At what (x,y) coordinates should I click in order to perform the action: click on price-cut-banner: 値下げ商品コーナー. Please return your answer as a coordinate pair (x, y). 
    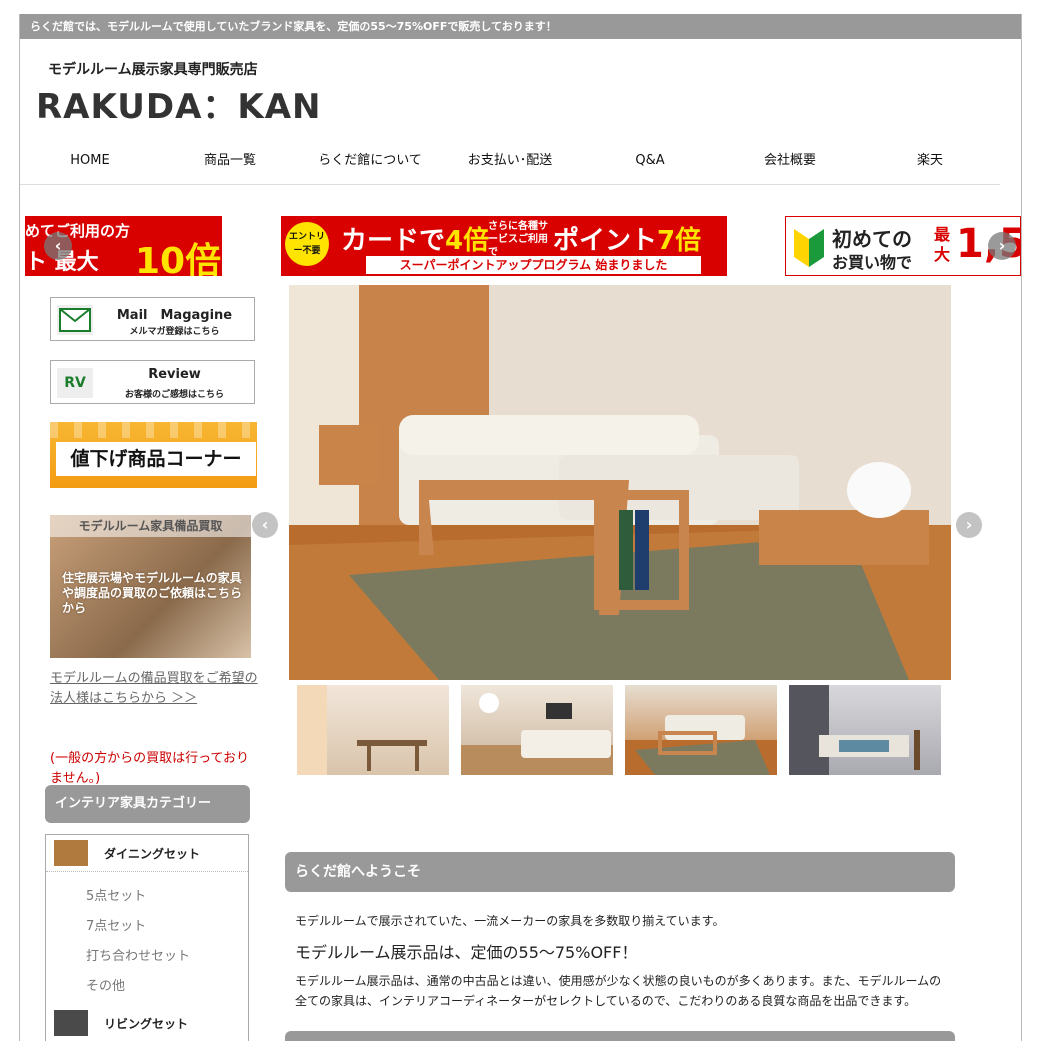
    Looking at the image, I should click on (153, 455).